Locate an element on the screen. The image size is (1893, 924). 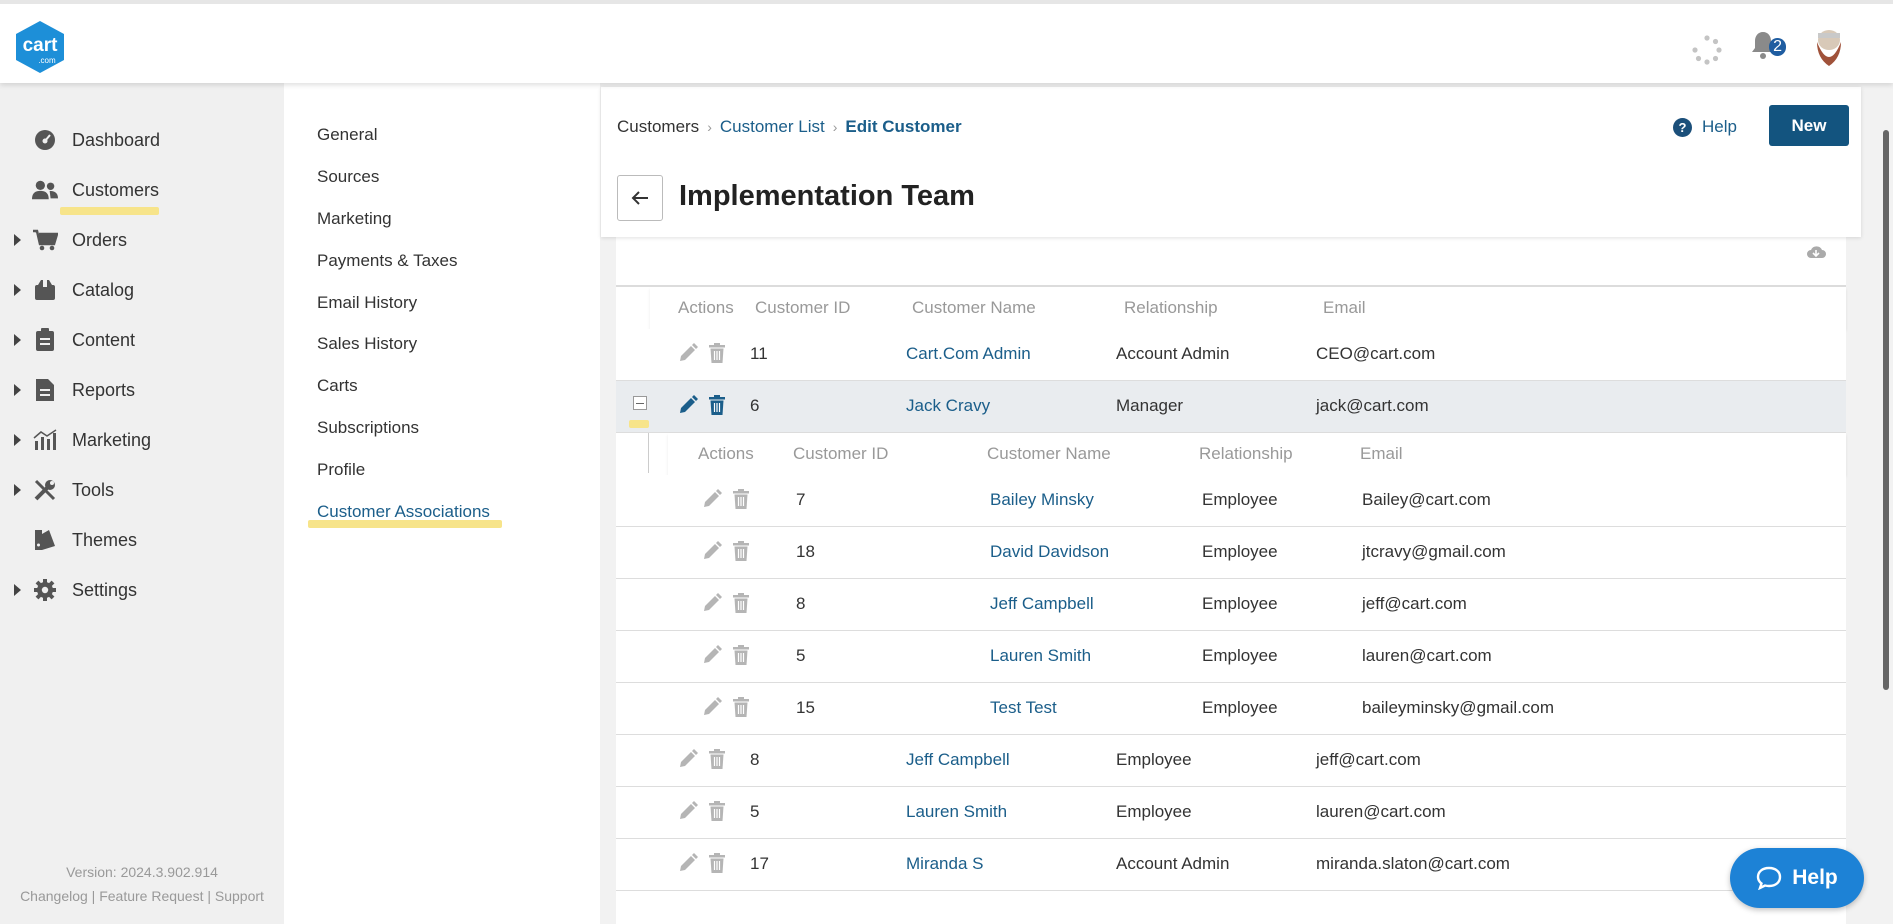
notification-bell-icon: 2 is located at coordinates (1768, 46).